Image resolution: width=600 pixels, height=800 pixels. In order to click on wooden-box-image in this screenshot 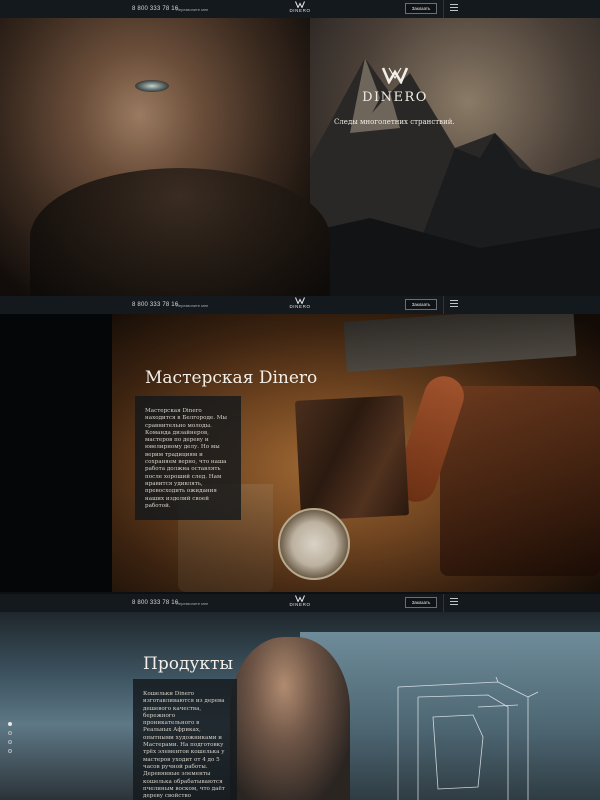, I will do `click(520, 481)`.